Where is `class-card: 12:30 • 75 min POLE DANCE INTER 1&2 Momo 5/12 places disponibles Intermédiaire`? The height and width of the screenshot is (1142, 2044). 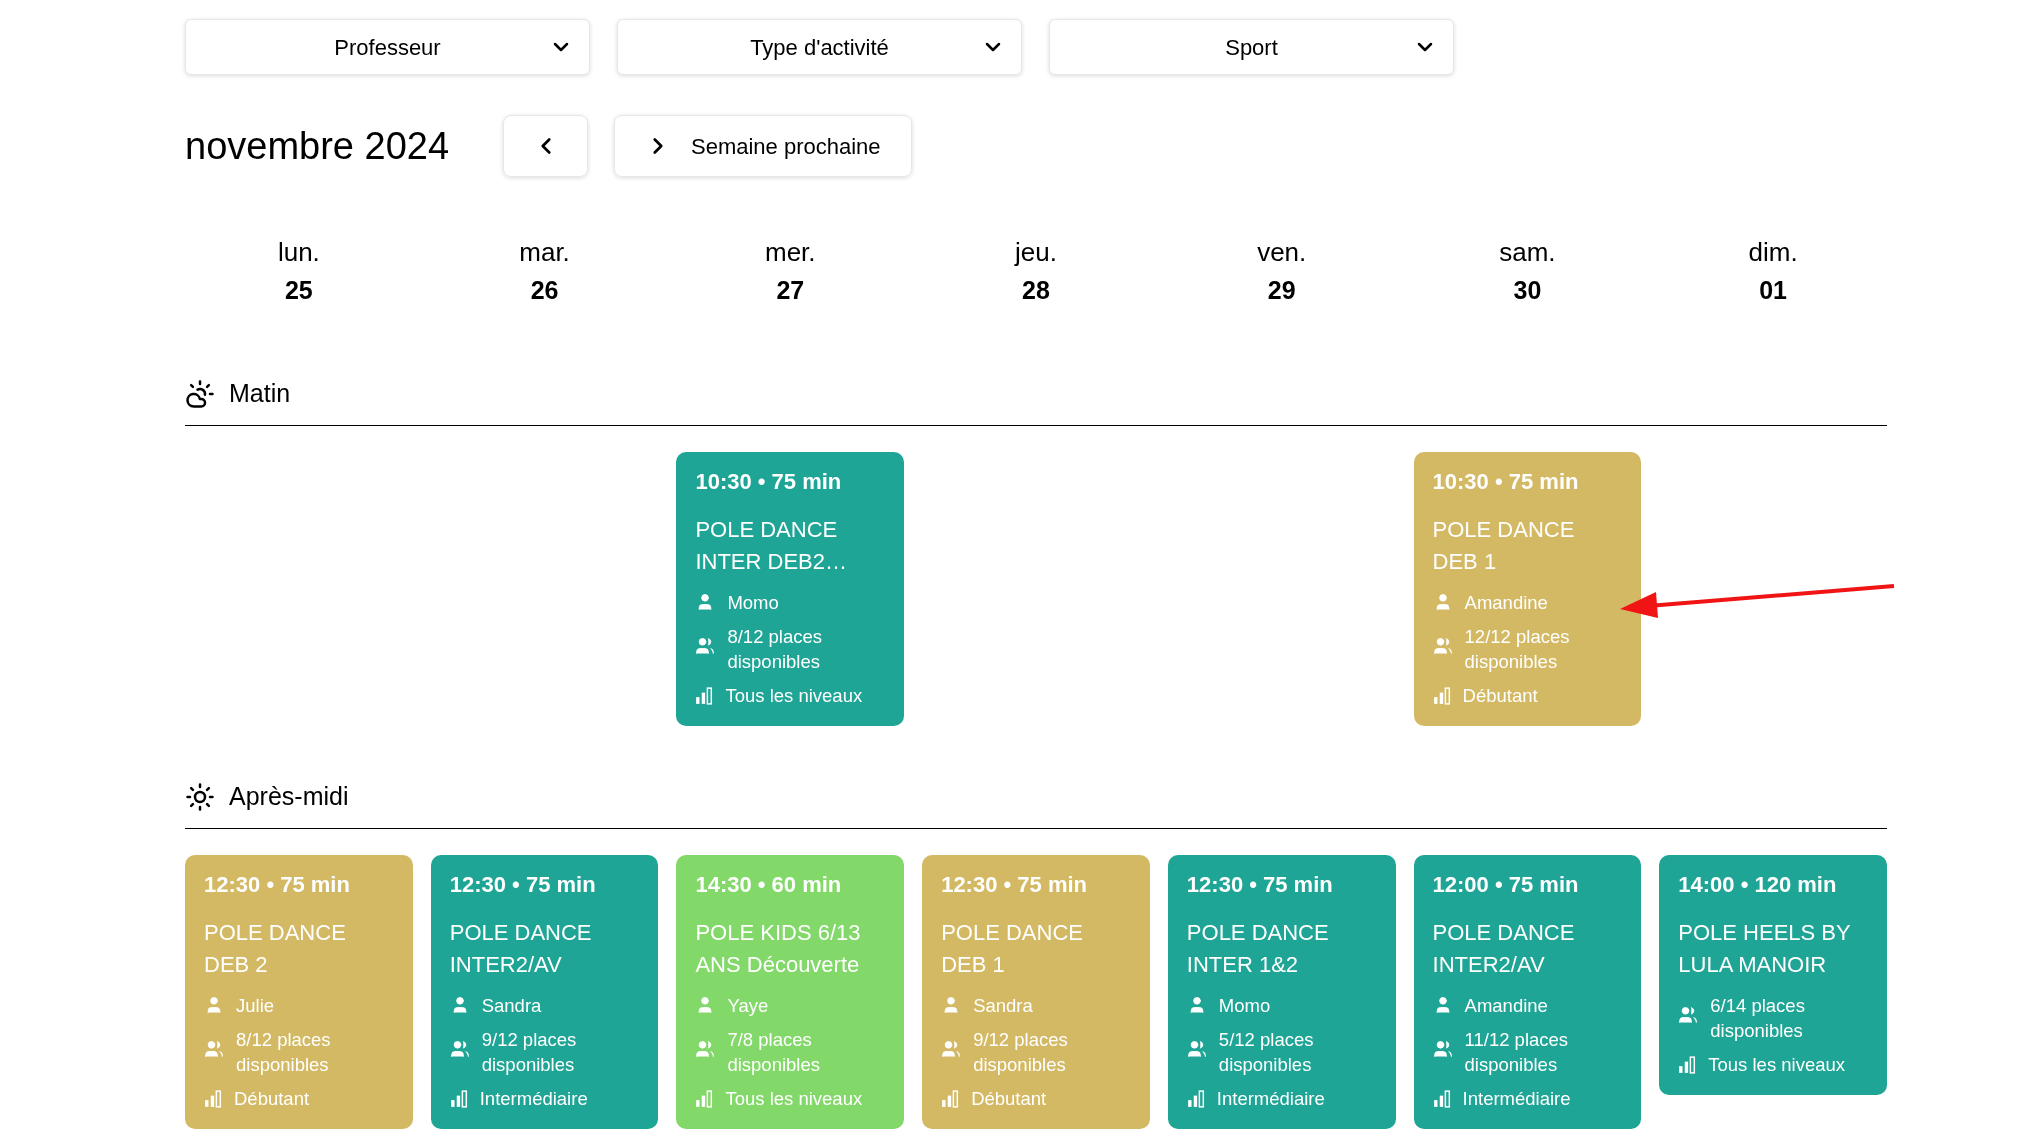
class-card: 12:30 • 75 min POLE DANCE INTER 1&2 Momo 5/12 places disponibles Intermédiaire is located at coordinates (1281, 992).